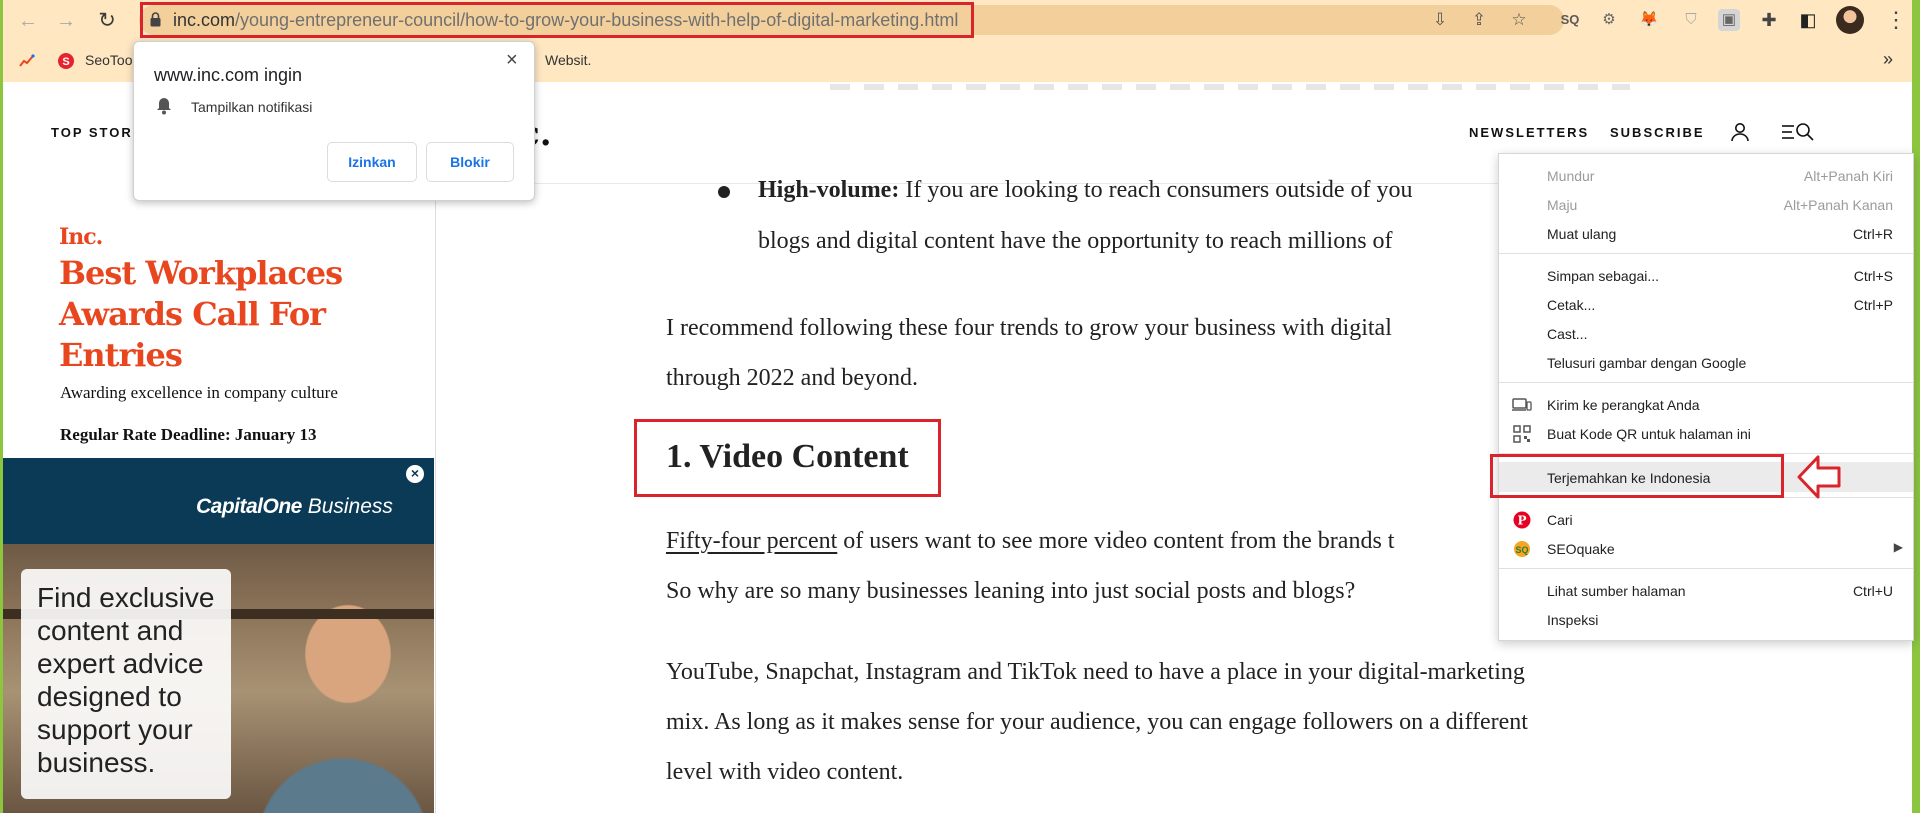 This screenshot has height=813, width=1920. Describe the element at coordinates (1740, 132) in the screenshot. I see `account-icon` at that location.